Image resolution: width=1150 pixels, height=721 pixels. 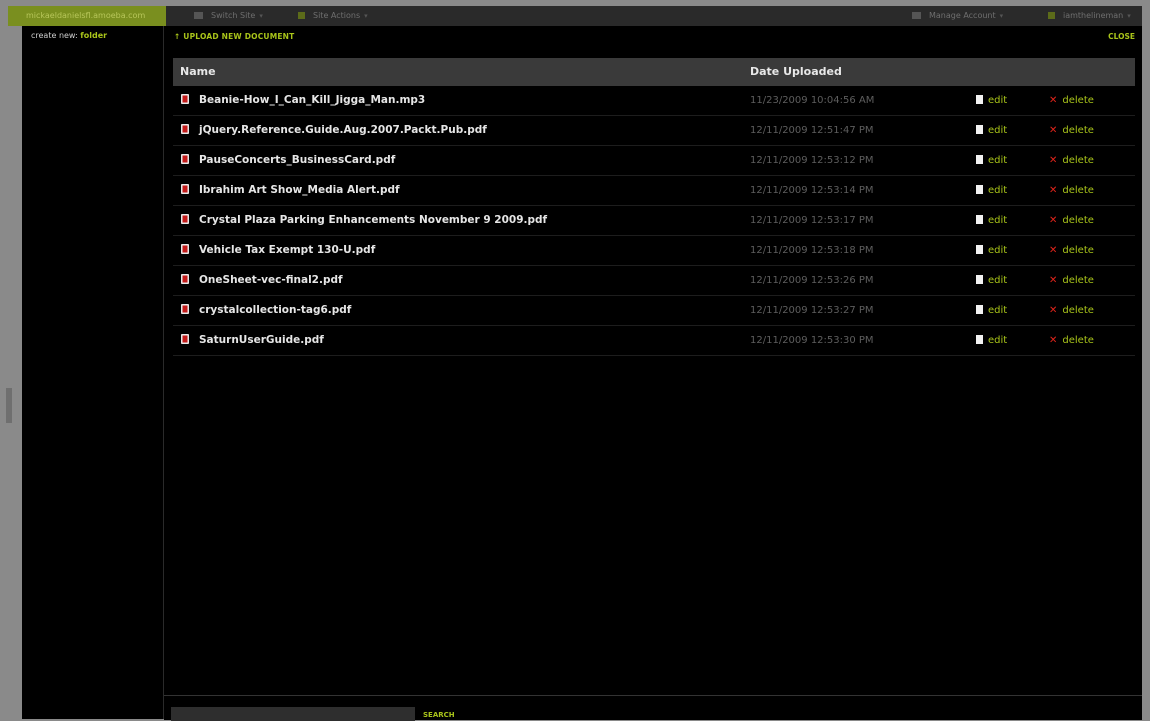 I want to click on file-name-link: crystalcollection-tag6.pdf, so click(x=266, y=310).